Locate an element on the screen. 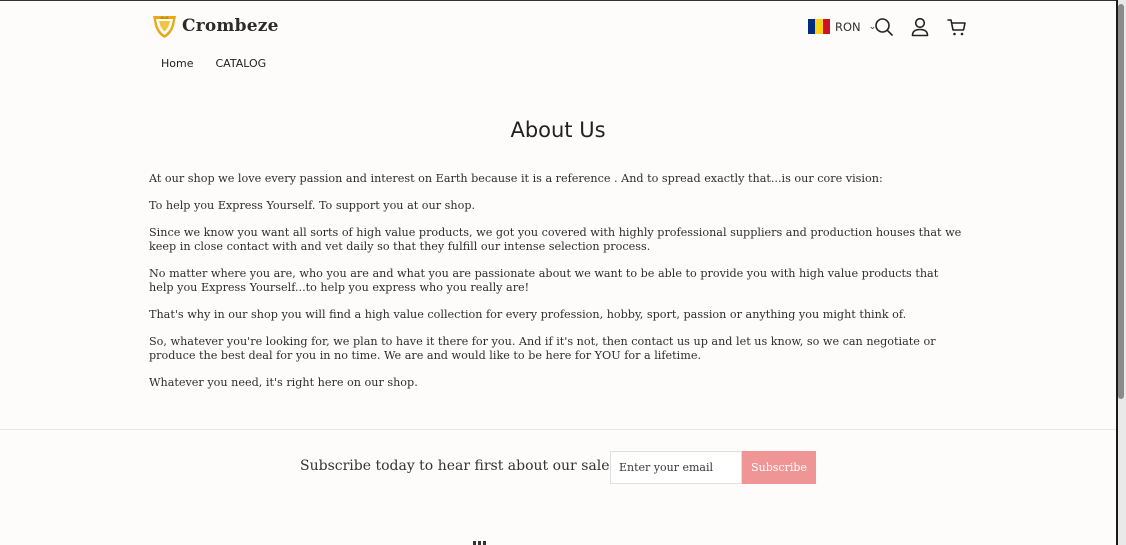 This screenshot has width=1126, height=545. email-field is located at coordinates (676, 467).